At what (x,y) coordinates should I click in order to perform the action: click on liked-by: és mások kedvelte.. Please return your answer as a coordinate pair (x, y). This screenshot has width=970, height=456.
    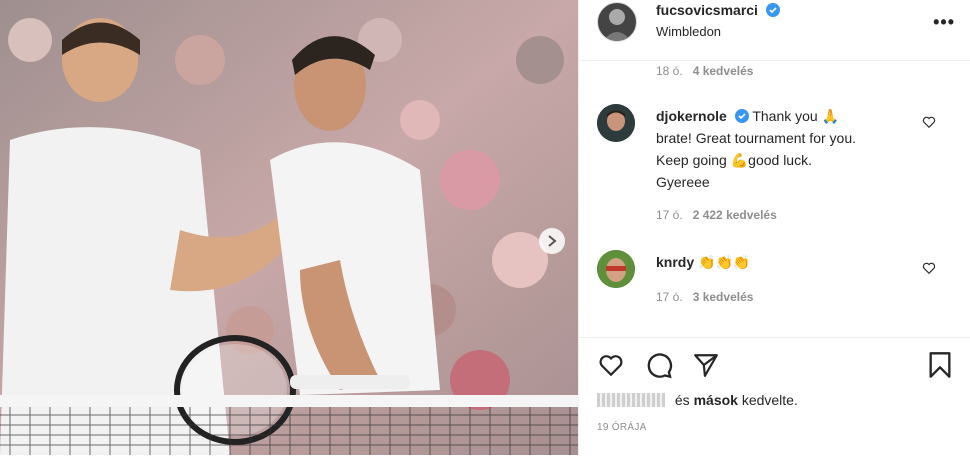
    Looking at the image, I should click on (697, 400).